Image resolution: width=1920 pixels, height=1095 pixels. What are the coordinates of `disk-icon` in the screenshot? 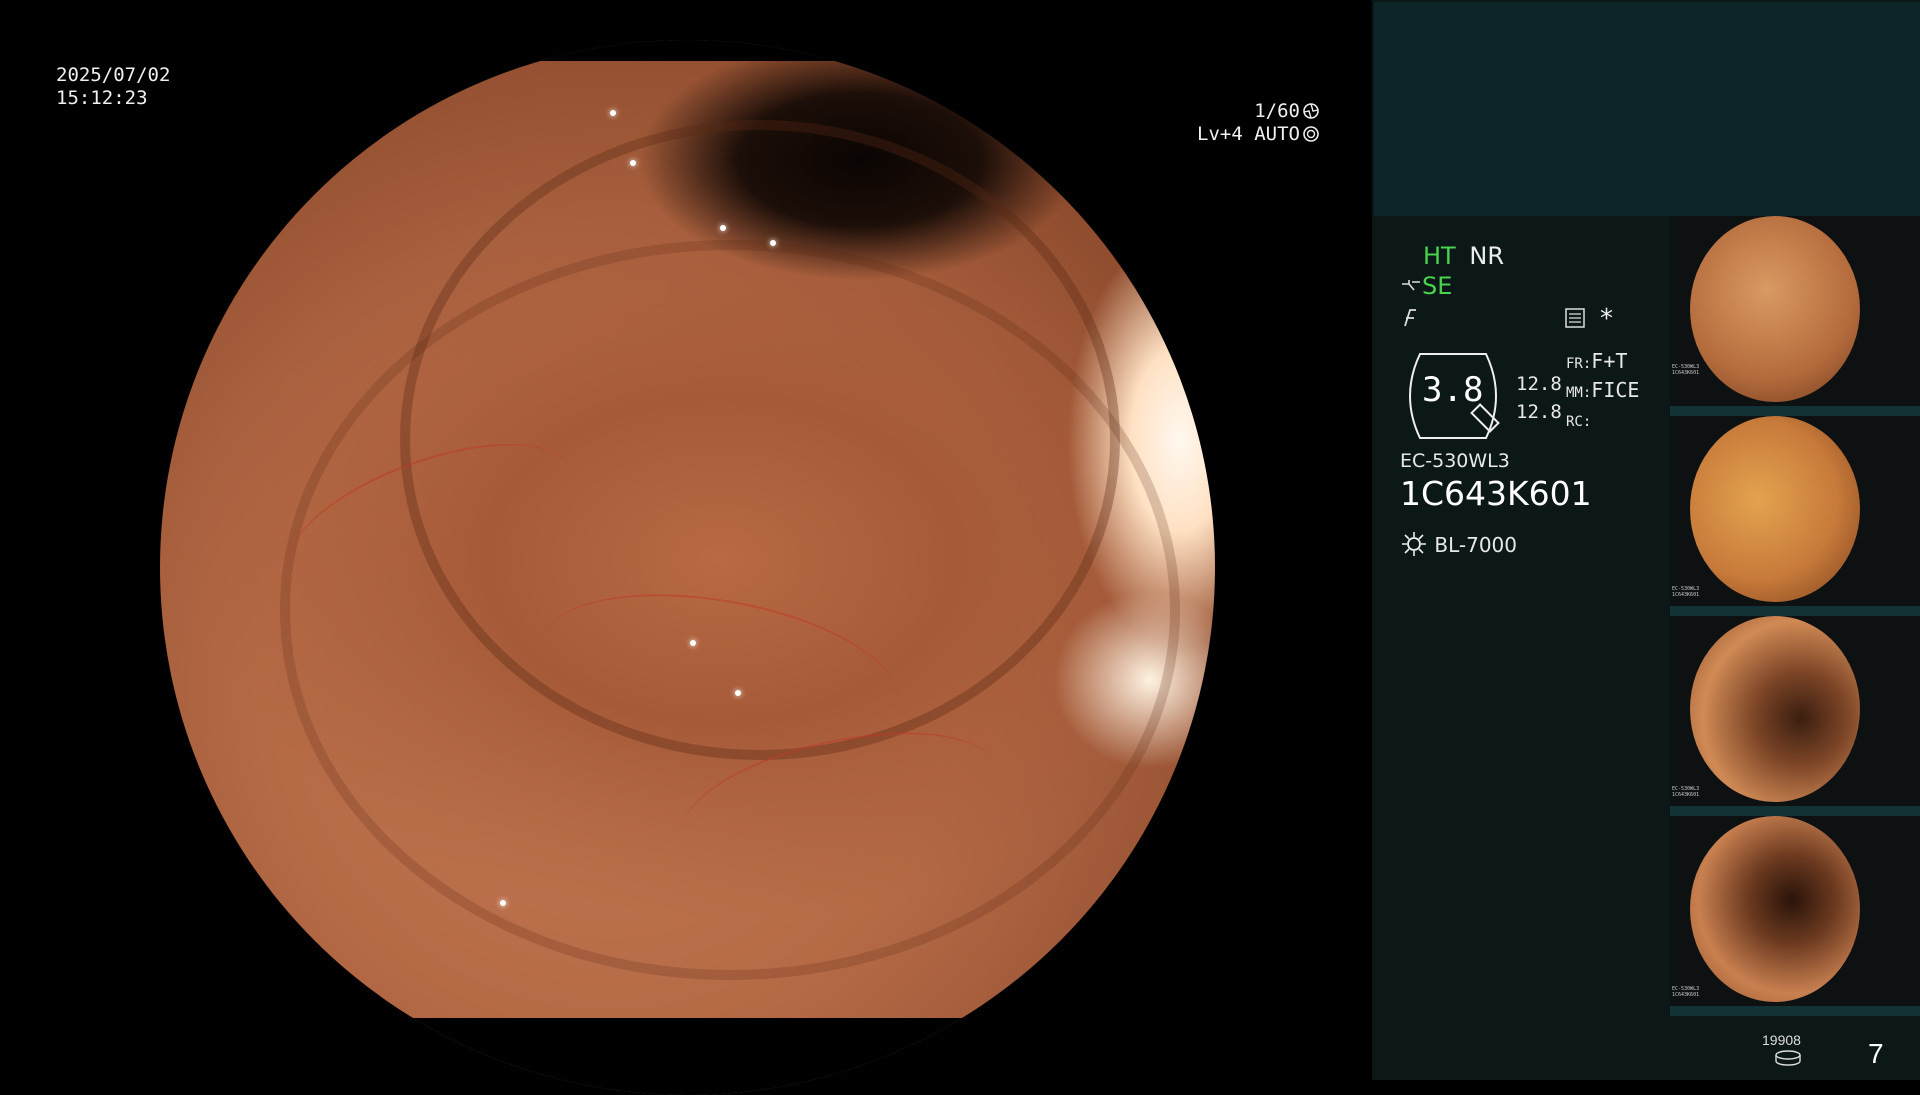 It's located at (1788, 1058).